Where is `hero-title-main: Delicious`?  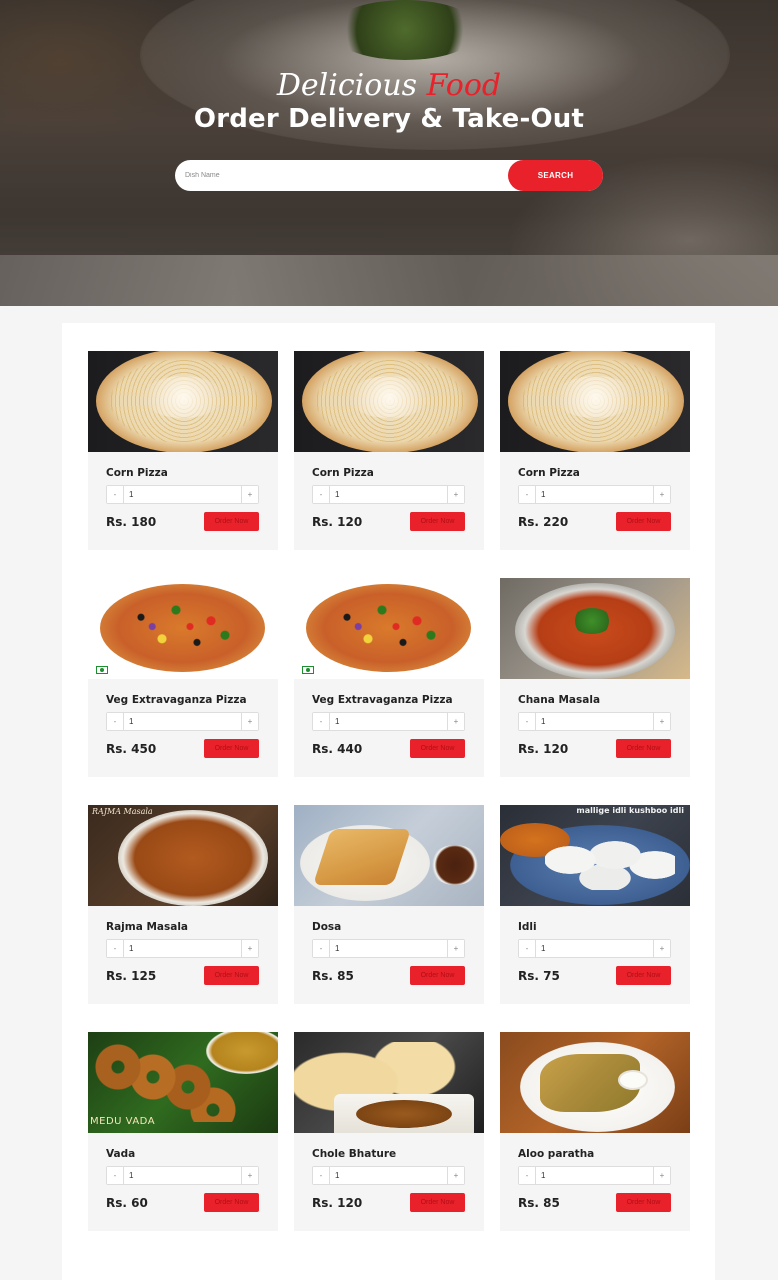
hero-title-main: Delicious is located at coordinates (347, 85).